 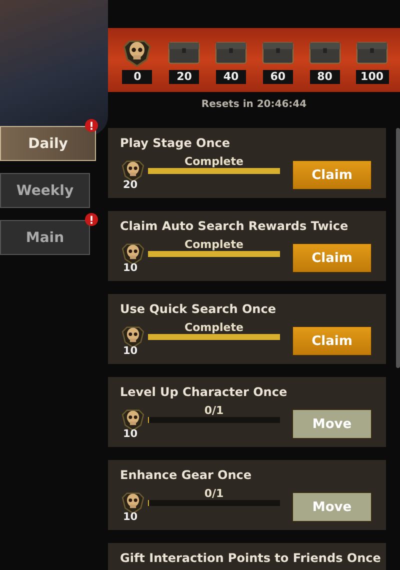 I want to click on task-title: Claim Auto Search Rewards Twice, so click(x=235, y=226).